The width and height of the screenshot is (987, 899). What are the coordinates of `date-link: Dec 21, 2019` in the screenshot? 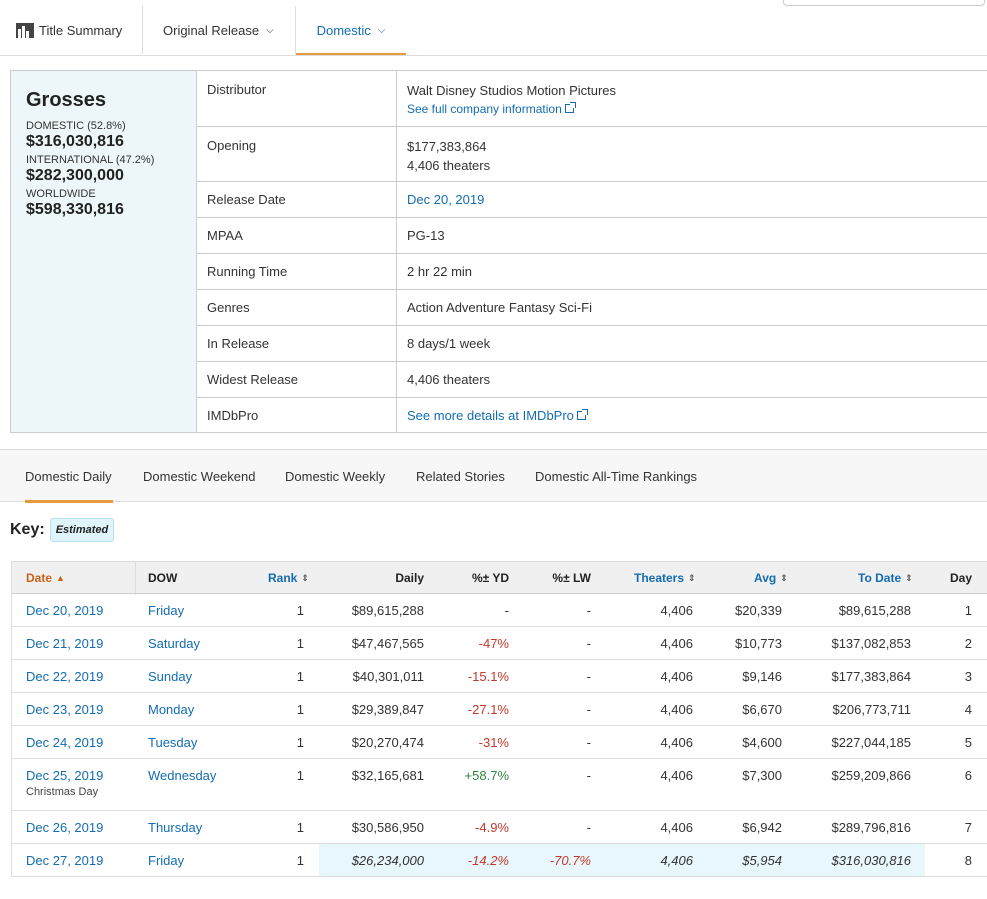 It's located at (64, 643).